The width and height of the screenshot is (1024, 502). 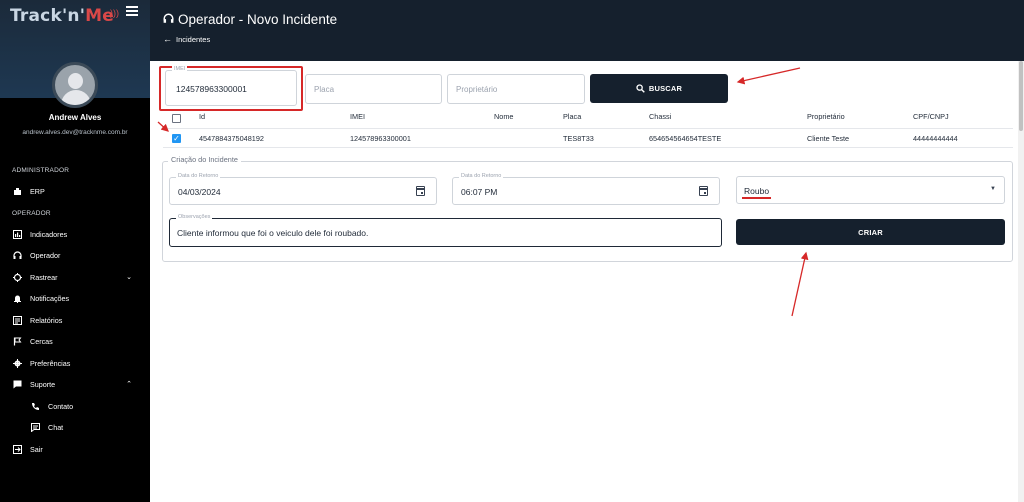 I want to click on sidebar-item-preferencias: Preferências, so click(x=75, y=363).